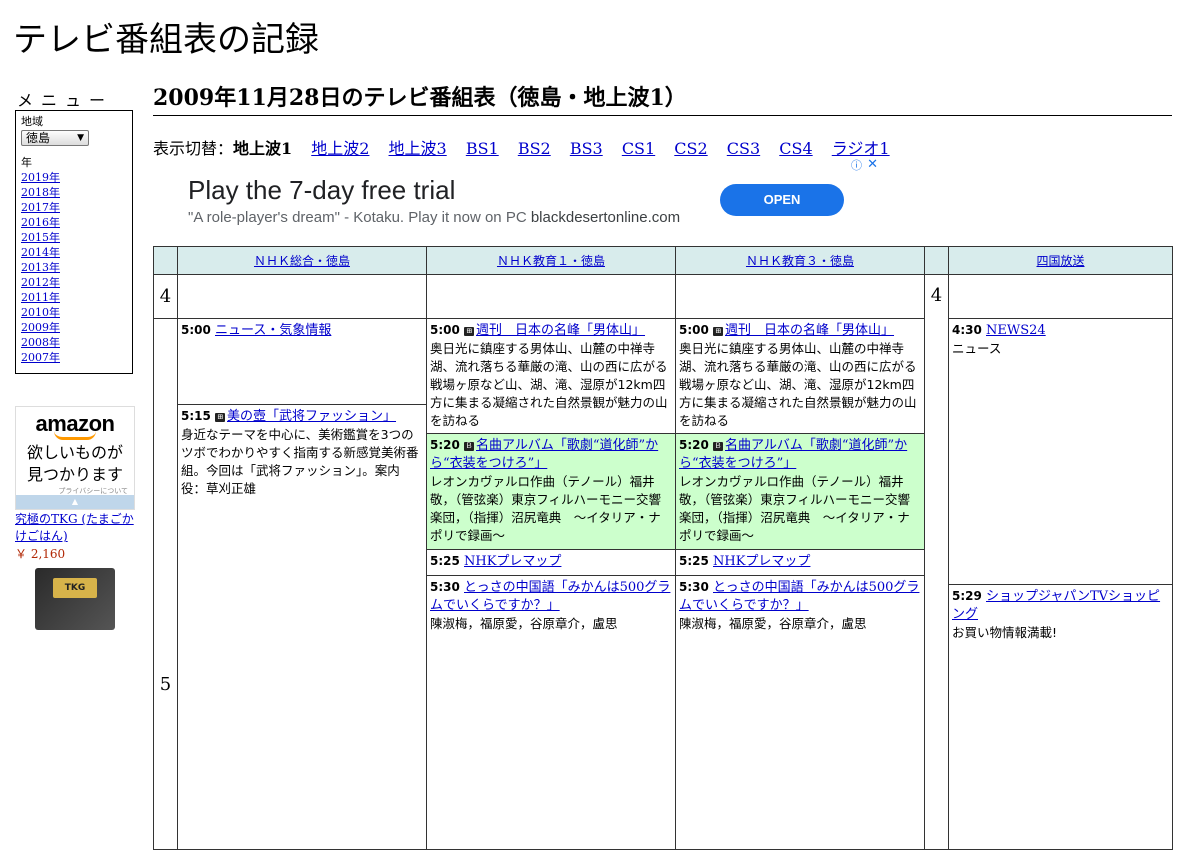 The width and height of the screenshot is (1200, 850). I want to click on channel-link-nhk-edu1: ＮＨＫ教育１・徳島, so click(551, 261).